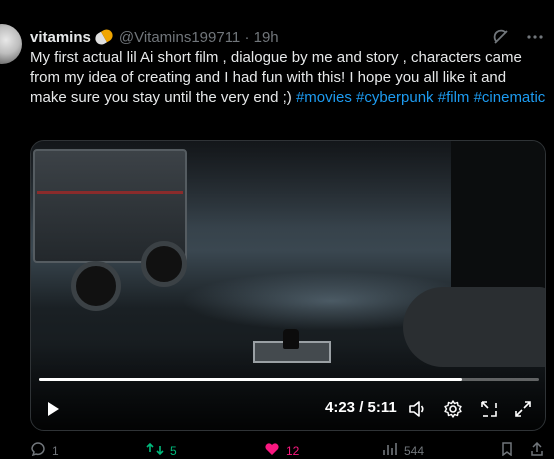  Describe the element at coordinates (173, 450) in the screenshot. I see `repost-count: 5` at that location.